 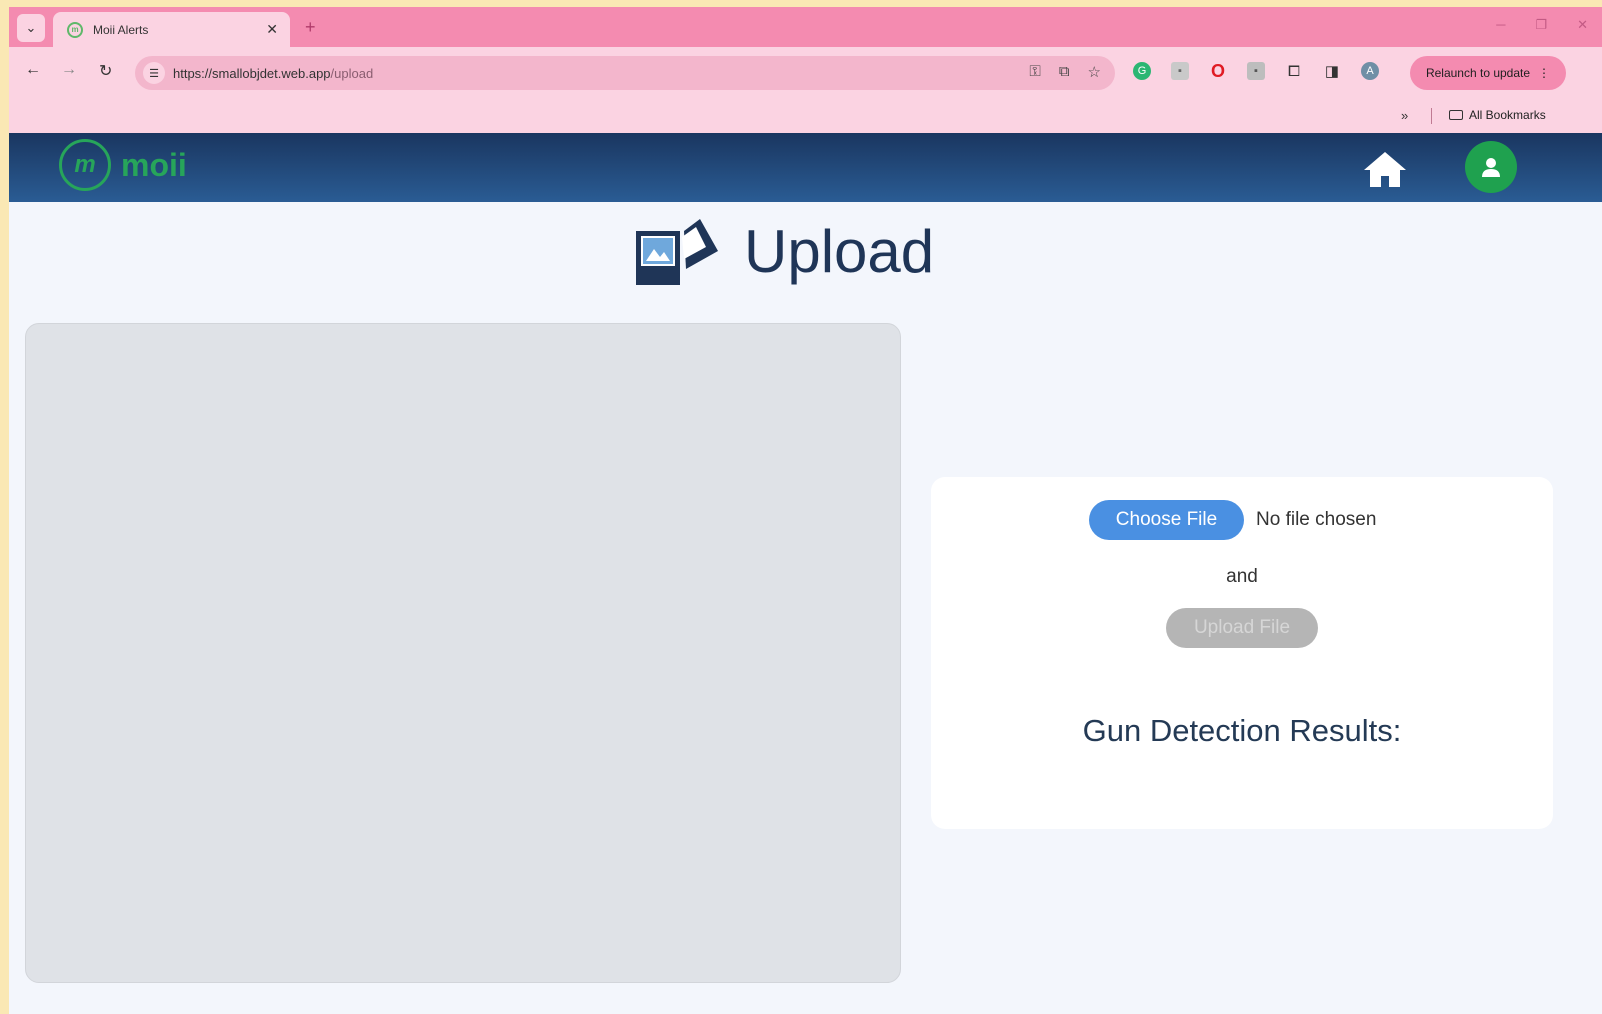 What do you see at coordinates (1507, 115) in the screenshot?
I see `all-bookmarks-label: All Bookmarks` at bounding box center [1507, 115].